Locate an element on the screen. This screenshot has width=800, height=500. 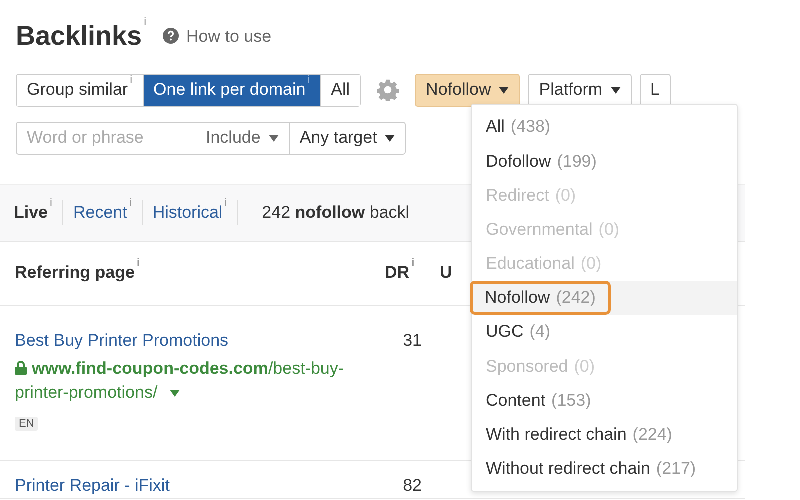
menu-item: Nofollow (242) is located at coordinates (604, 298).